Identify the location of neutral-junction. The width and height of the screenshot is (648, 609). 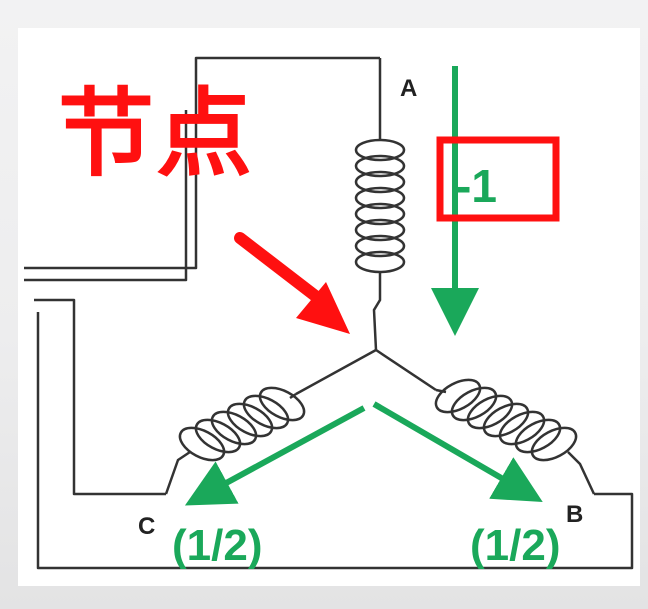
(366, 372).